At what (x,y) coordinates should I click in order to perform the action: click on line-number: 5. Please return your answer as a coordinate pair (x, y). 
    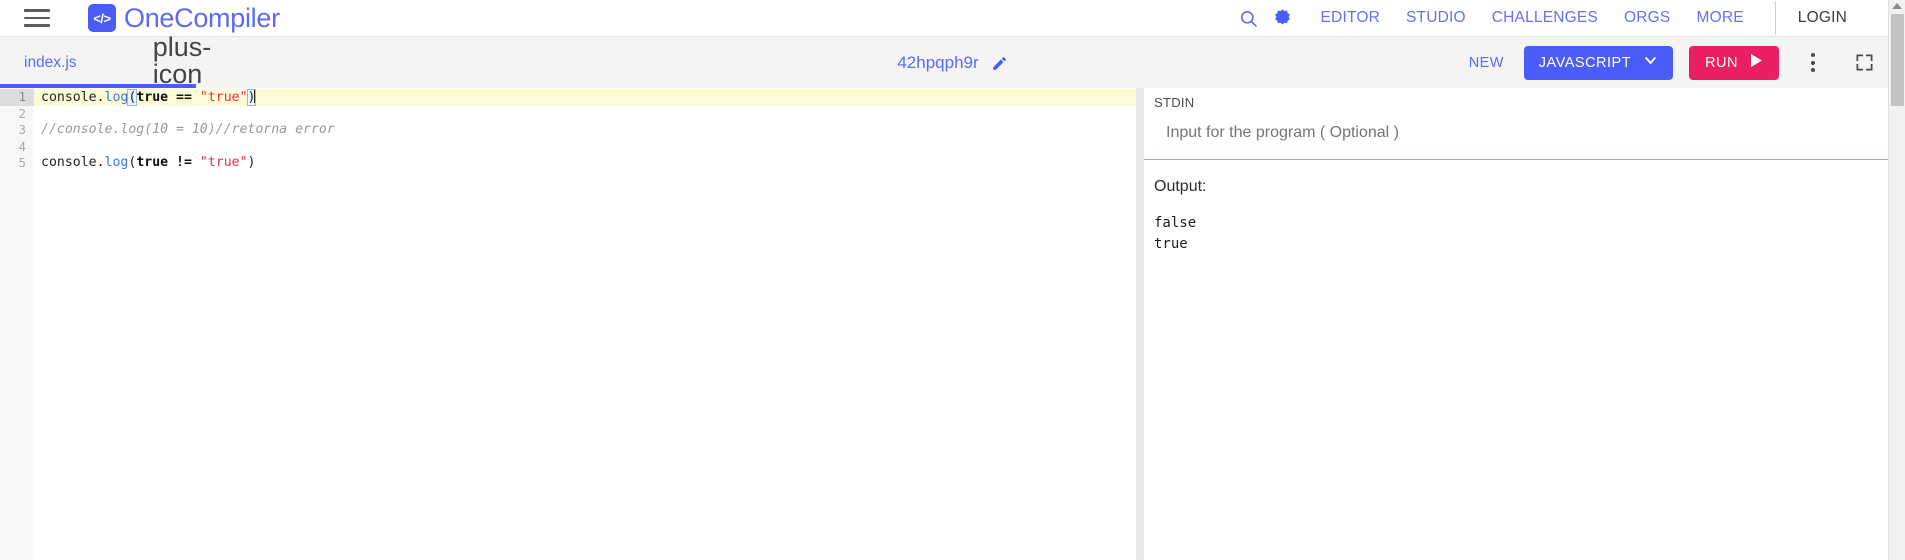
    Looking at the image, I should click on (22, 162).